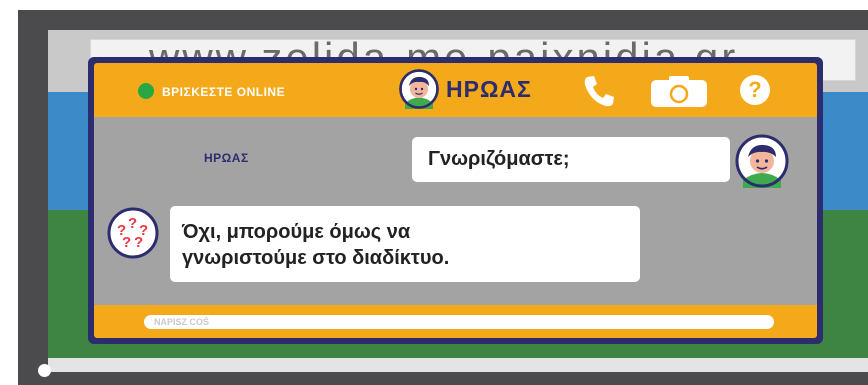  What do you see at coordinates (755, 90) in the screenshot?
I see `help-icon: ?` at bounding box center [755, 90].